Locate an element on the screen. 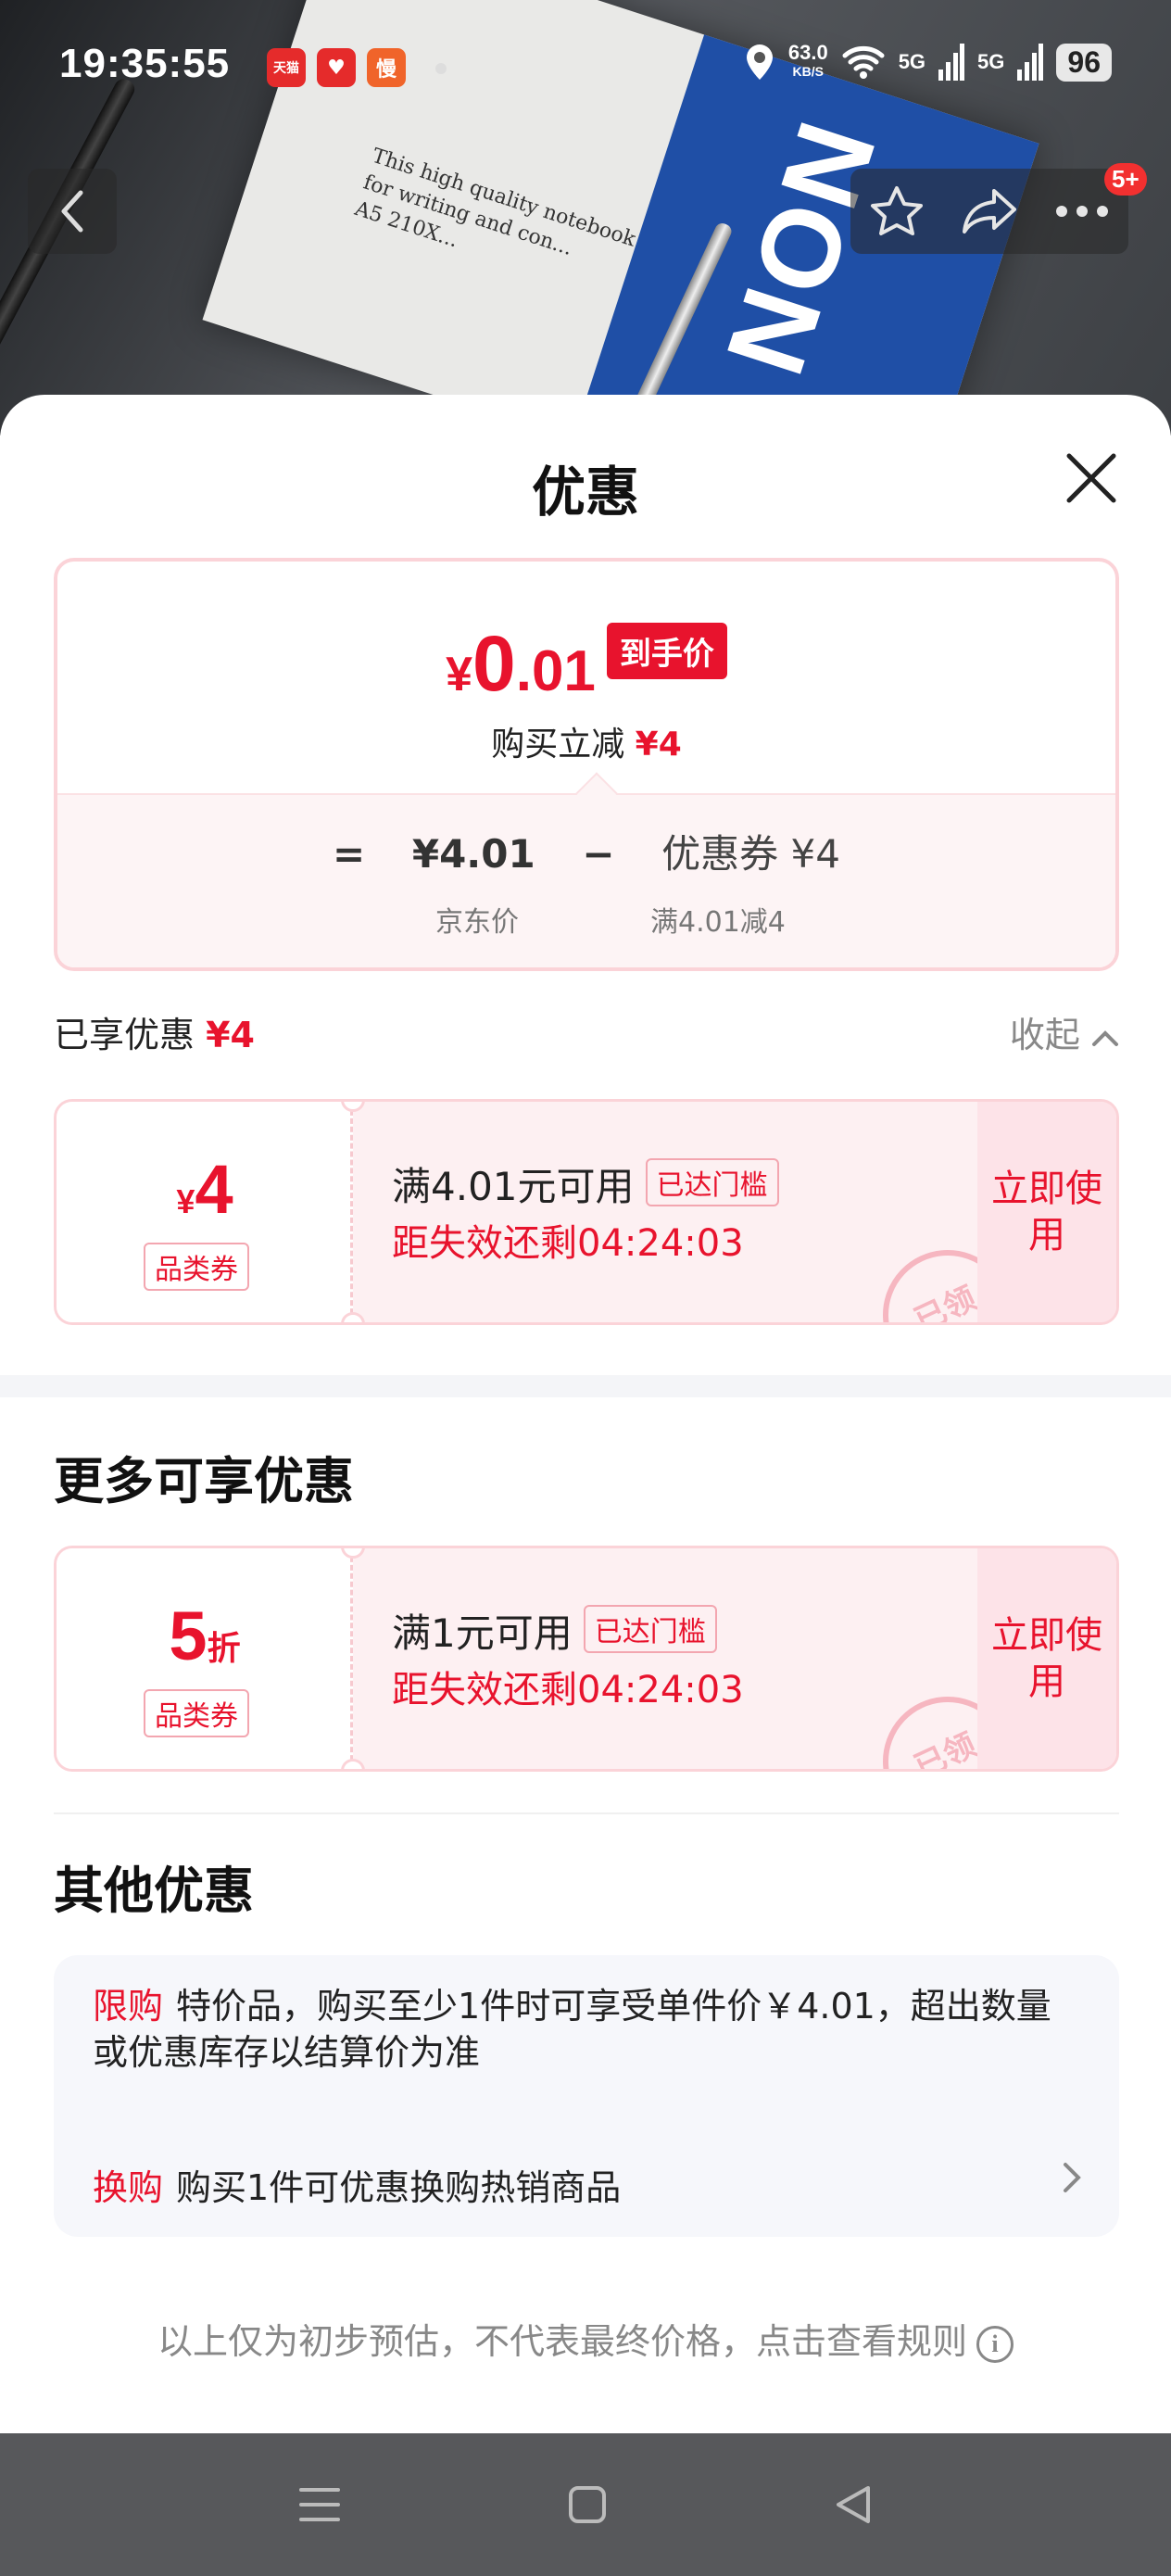 This screenshot has height=2576, width=1171. section-divider is located at coordinates (585, 1386).